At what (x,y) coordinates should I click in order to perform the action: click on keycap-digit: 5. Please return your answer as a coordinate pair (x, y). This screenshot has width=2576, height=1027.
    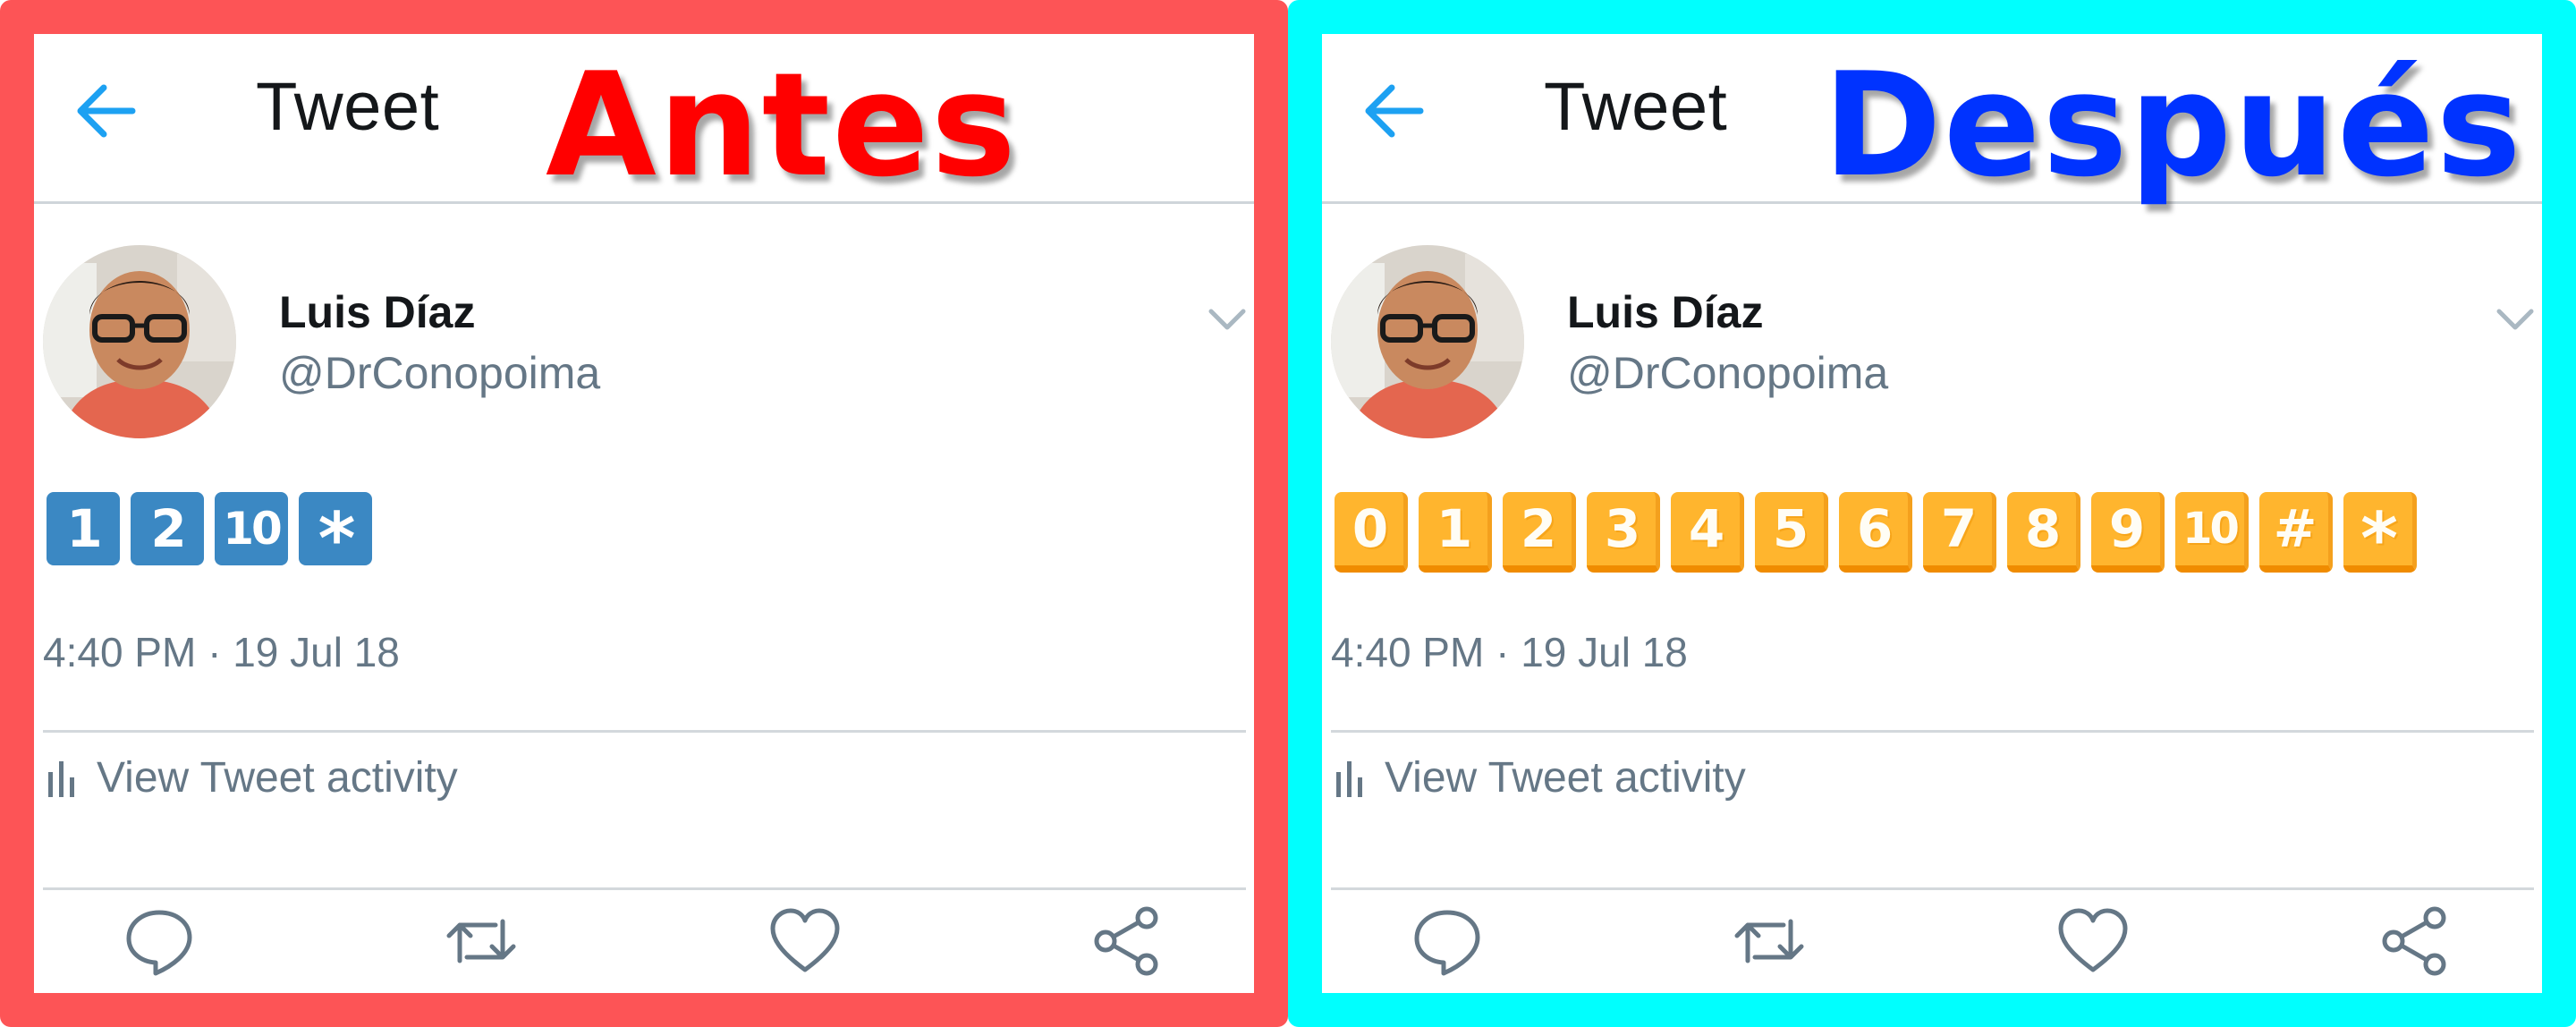
    Looking at the image, I should click on (1790, 528).